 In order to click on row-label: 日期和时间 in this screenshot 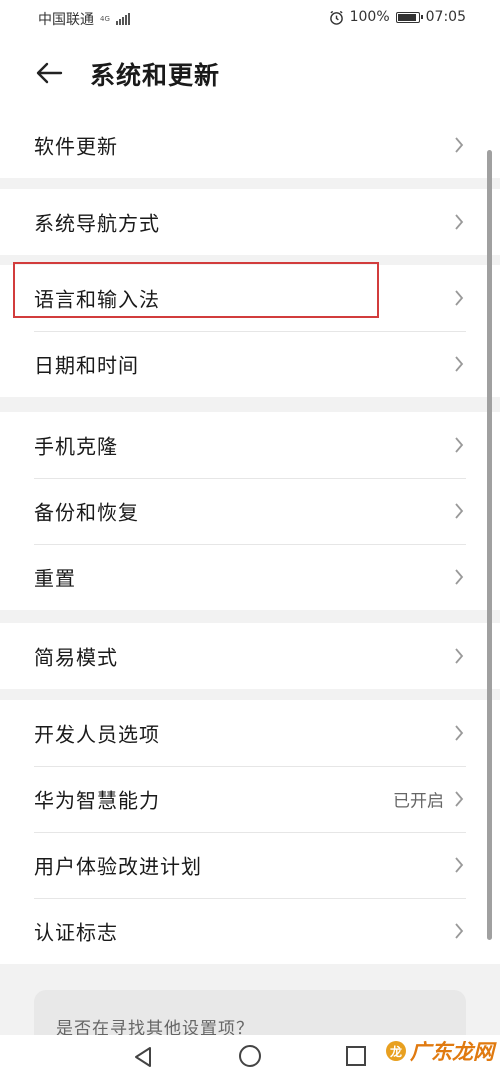, I will do `click(86, 365)`.